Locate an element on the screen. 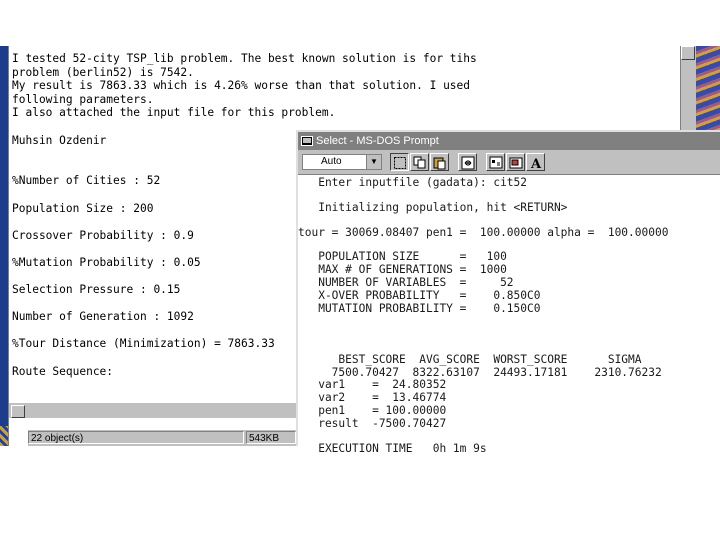 This screenshot has width=720, height=540. properties-icon is located at coordinates (496, 162).